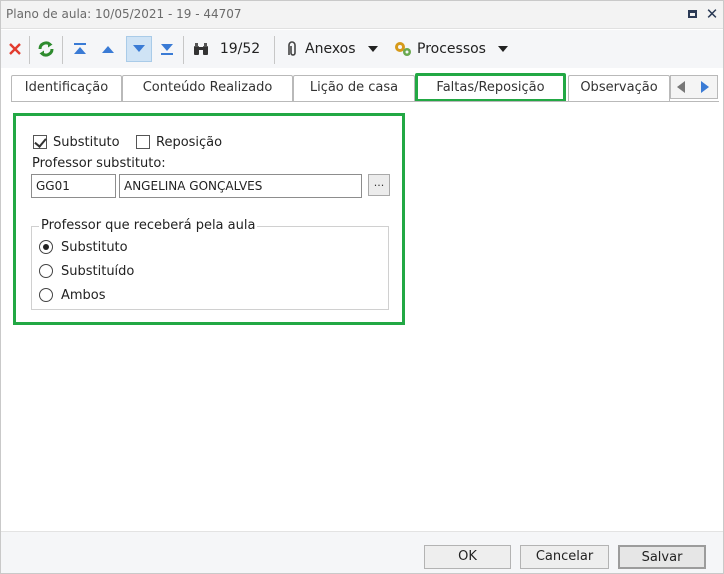 Image resolution: width=724 pixels, height=574 pixels. Describe the element at coordinates (240, 186) in the screenshot. I see `professor-name-input: ANGELINA GONÇALVES` at that location.